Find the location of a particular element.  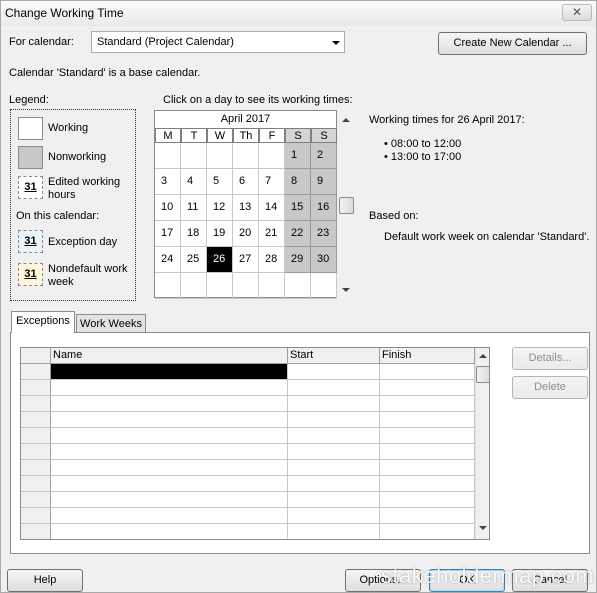

calendar-scrollbar is located at coordinates (346, 204).